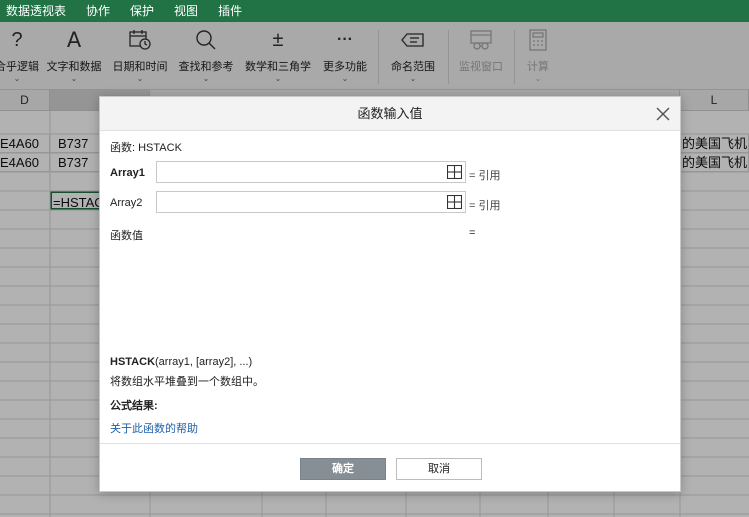 This screenshot has width=749, height=517. I want to click on menu-plugins: 插件, so click(230, 11).